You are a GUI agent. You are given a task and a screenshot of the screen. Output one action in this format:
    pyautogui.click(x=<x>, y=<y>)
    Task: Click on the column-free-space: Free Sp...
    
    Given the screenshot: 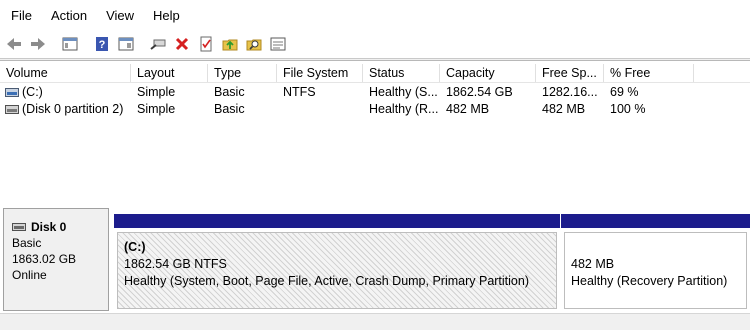 What is the action you would take?
    pyautogui.click(x=570, y=73)
    